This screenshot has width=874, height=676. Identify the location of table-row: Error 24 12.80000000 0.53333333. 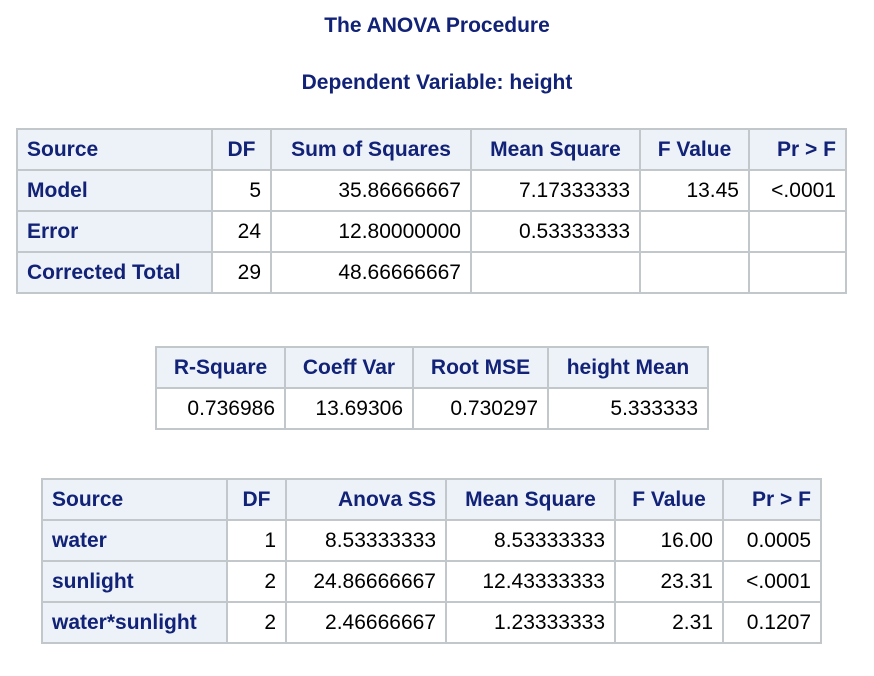
(431, 231).